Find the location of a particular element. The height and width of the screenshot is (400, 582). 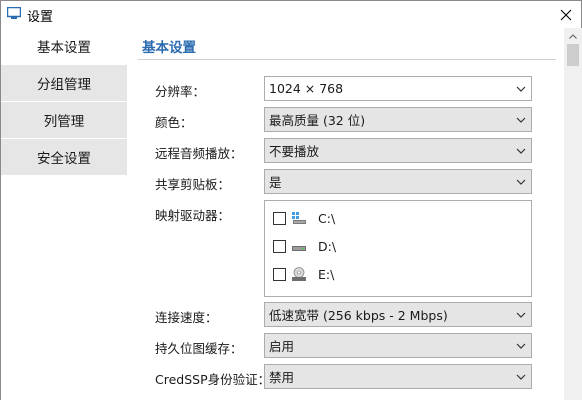

color-label: 颜色： is located at coordinates (174, 122).